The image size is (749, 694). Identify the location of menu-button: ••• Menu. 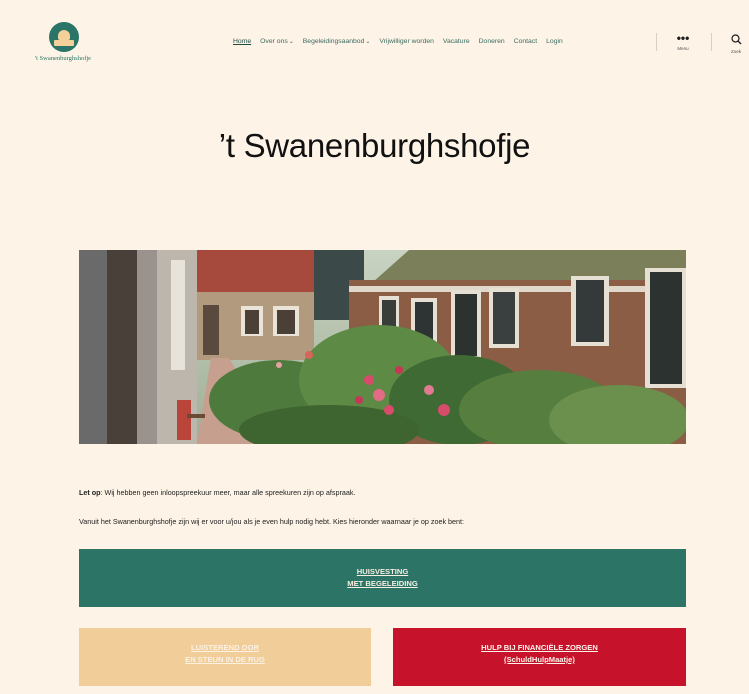
(683, 41).